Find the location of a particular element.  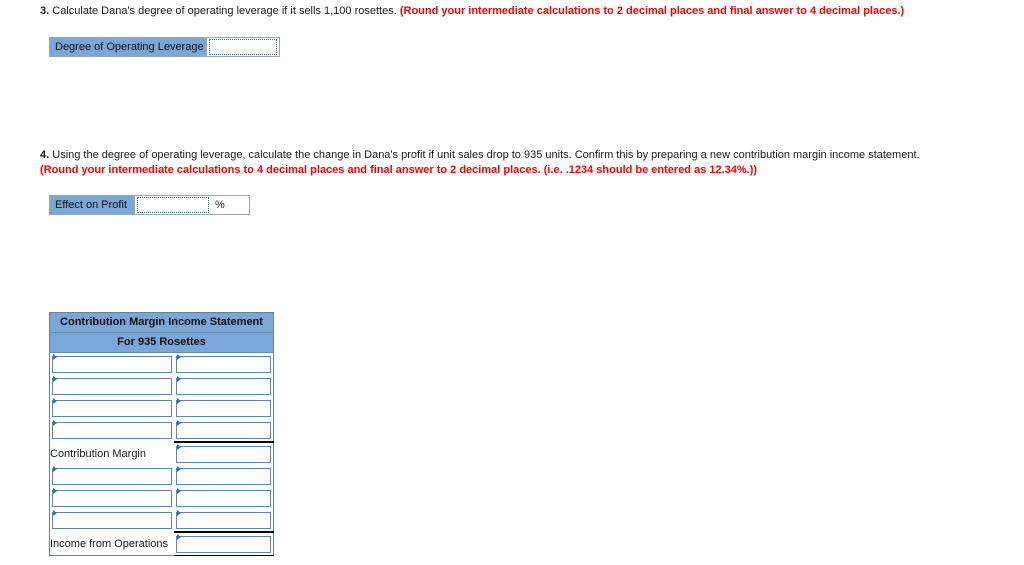

statement-subtitle-row: For 935 Rosettes is located at coordinates (161, 342).